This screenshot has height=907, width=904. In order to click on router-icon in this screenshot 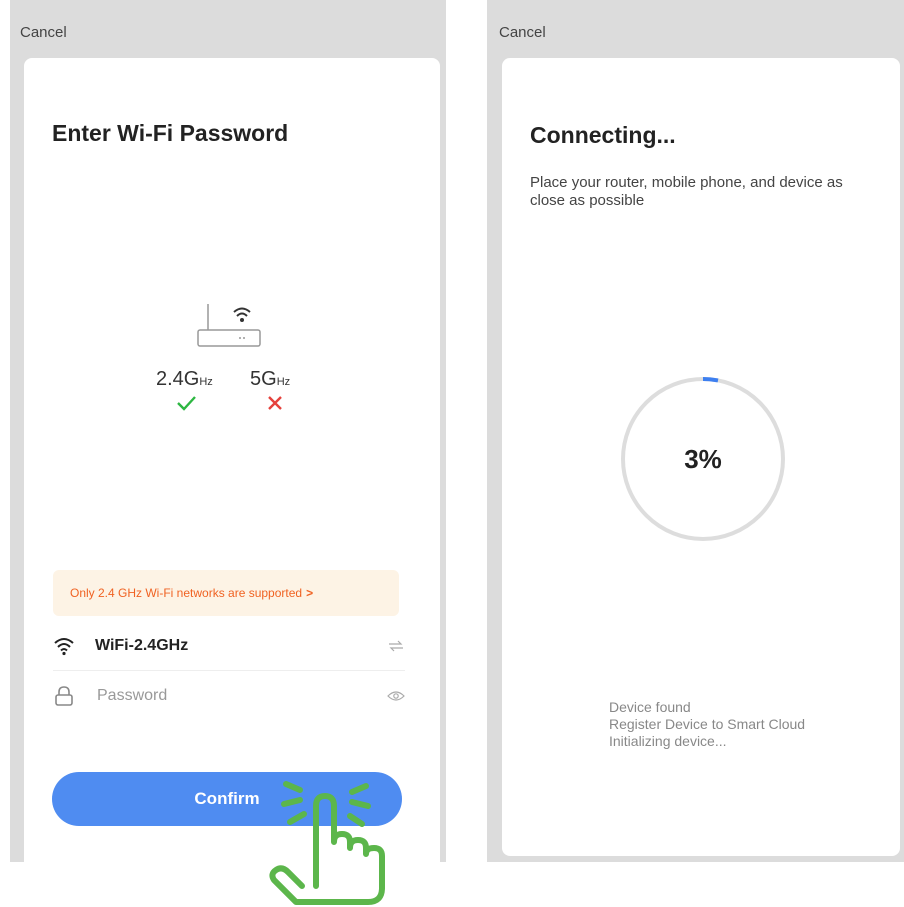, I will do `click(229, 325)`.